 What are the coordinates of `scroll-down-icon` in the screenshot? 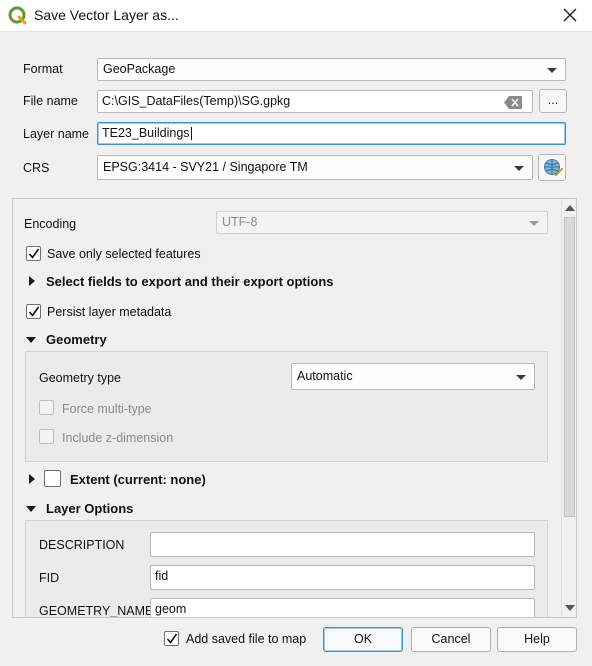 It's located at (570, 608).